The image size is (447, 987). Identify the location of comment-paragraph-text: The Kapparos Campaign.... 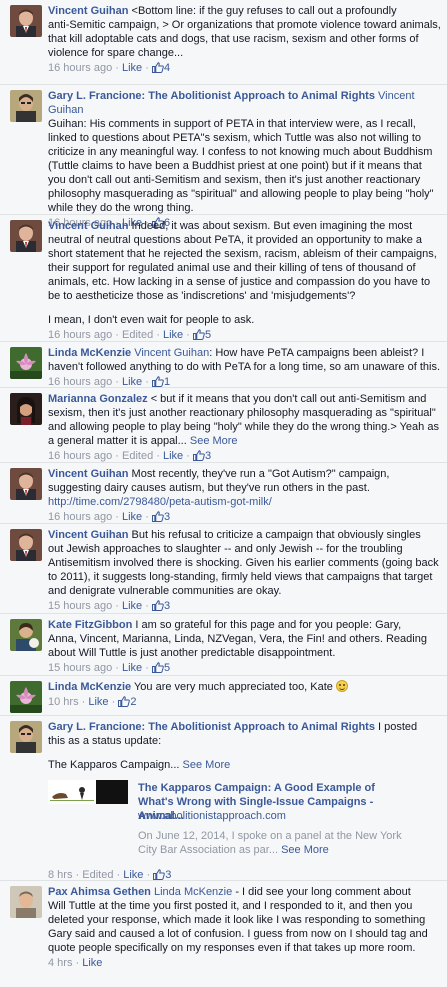
(114, 765).